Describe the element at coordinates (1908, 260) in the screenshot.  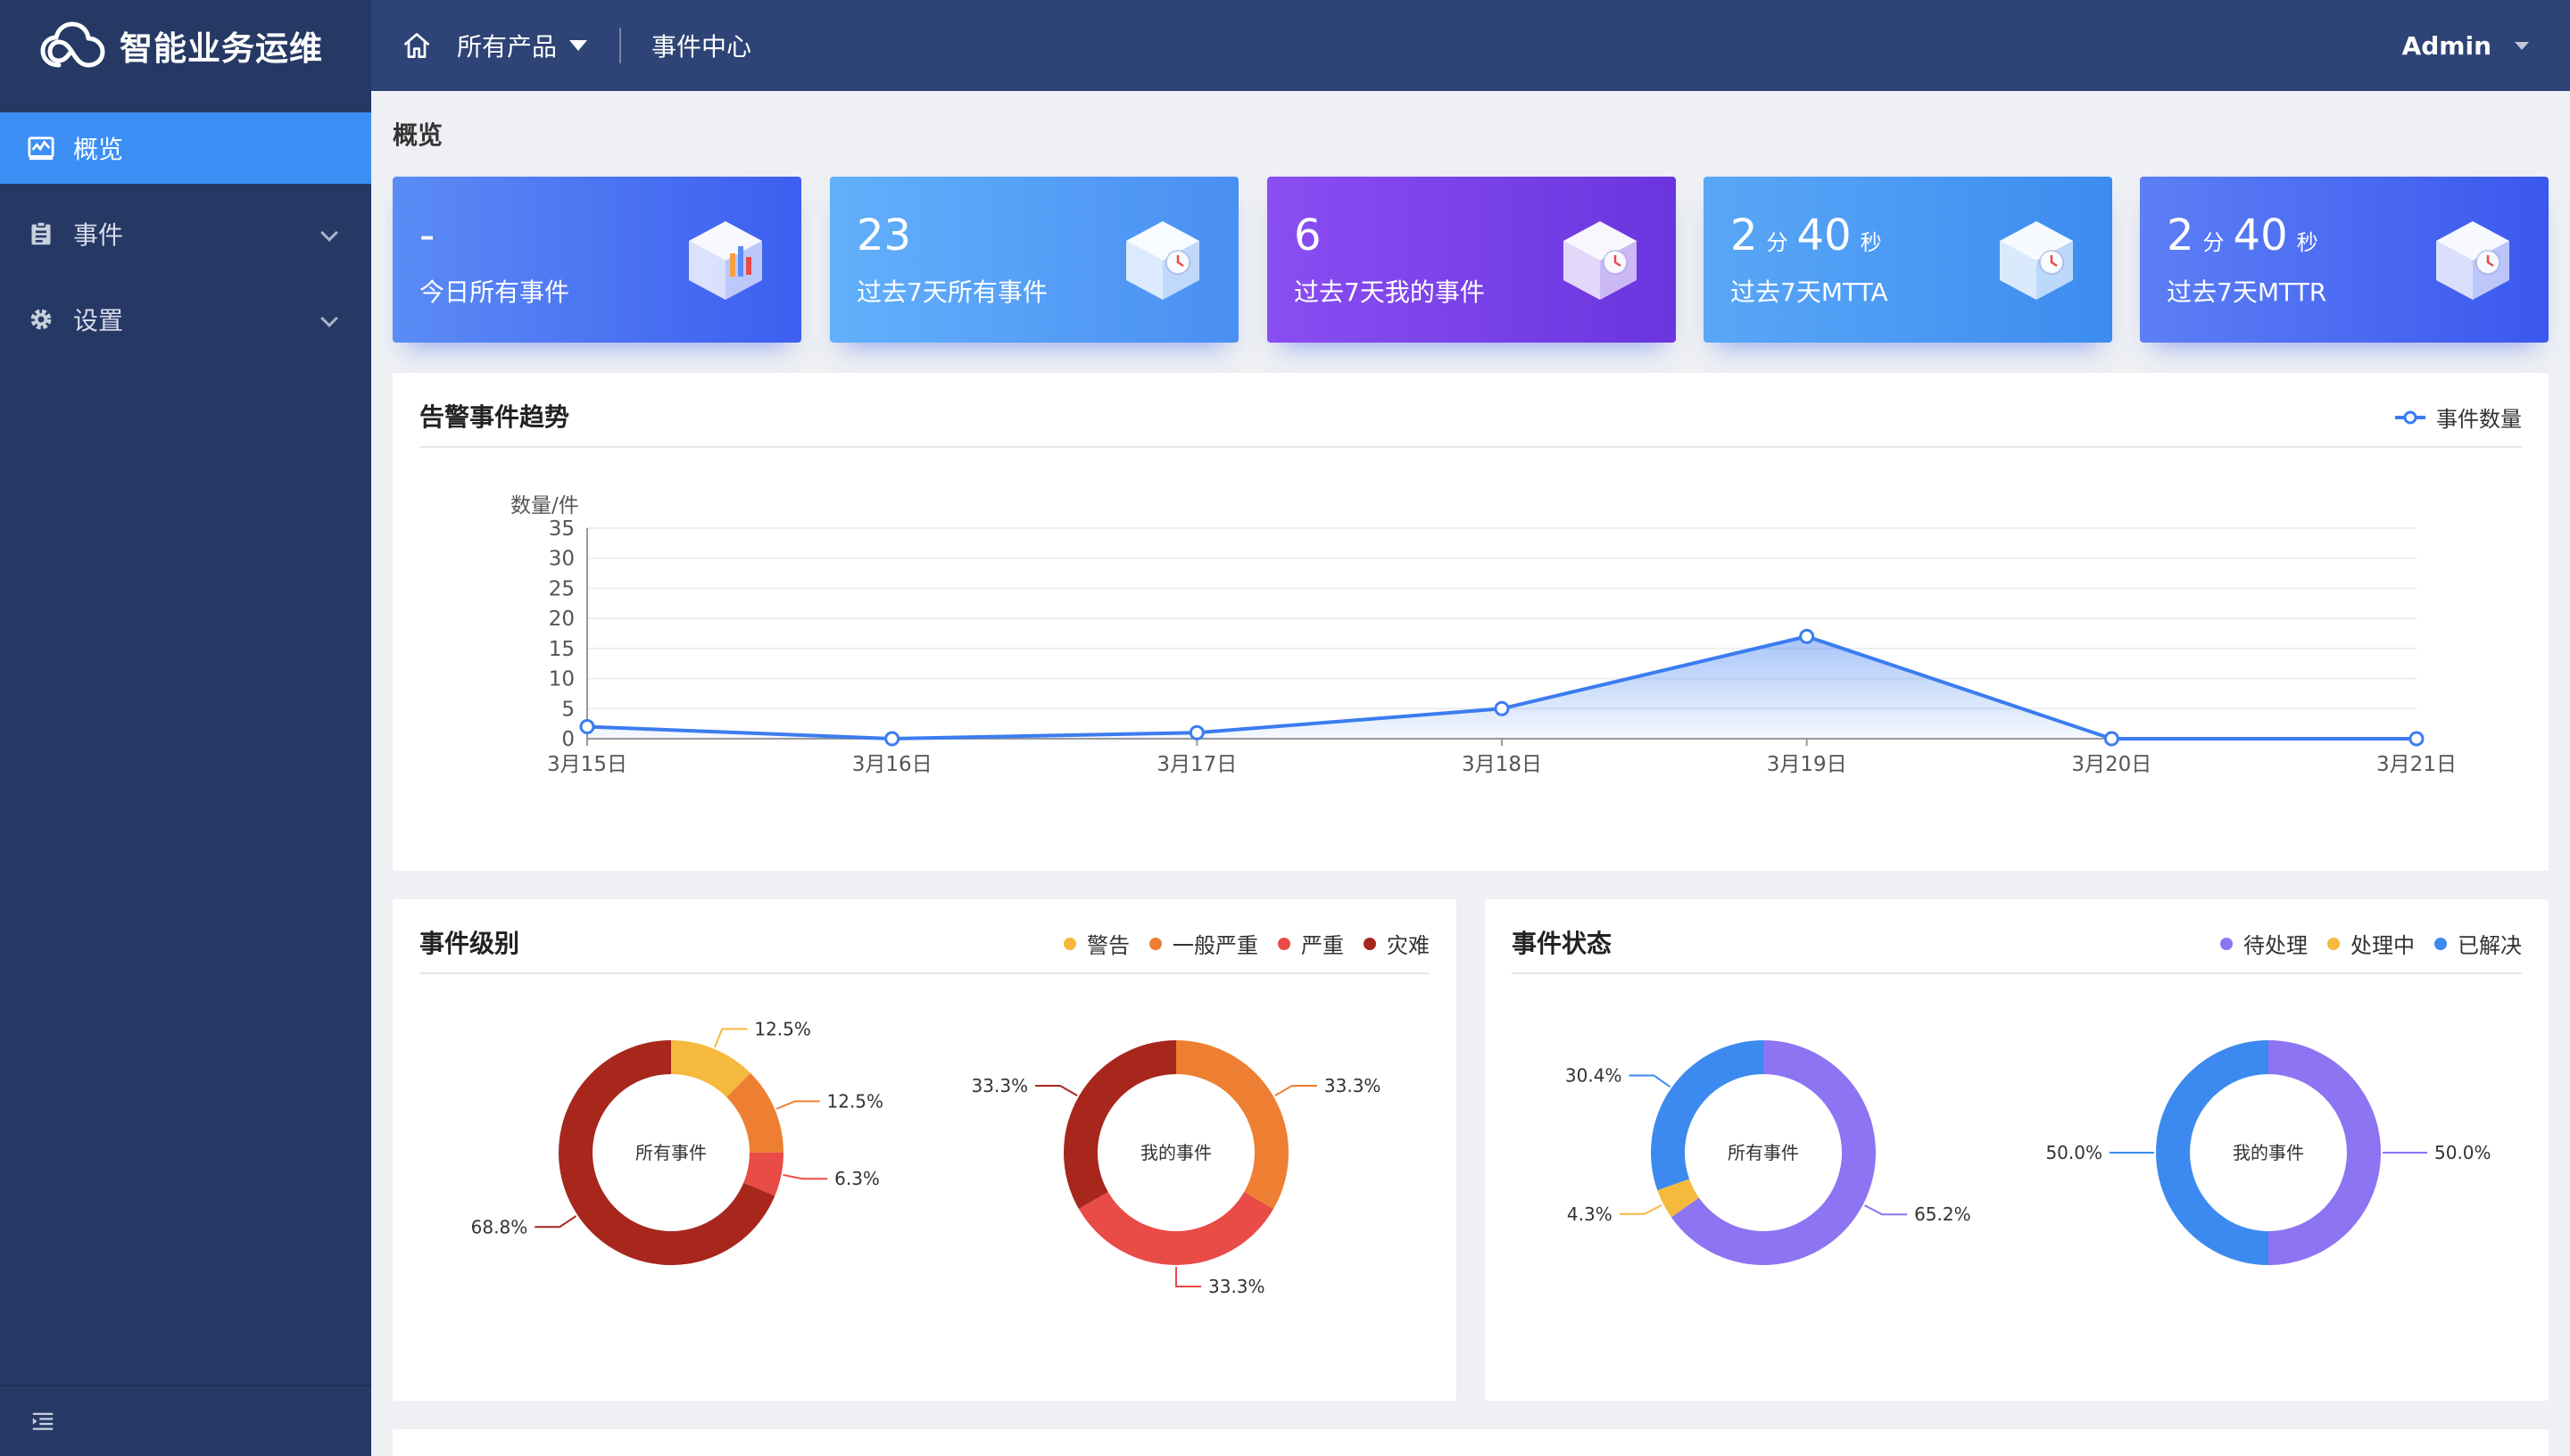
I see `stat-card-mtta: 2 分 40 秒 过去7天MTTA` at that location.